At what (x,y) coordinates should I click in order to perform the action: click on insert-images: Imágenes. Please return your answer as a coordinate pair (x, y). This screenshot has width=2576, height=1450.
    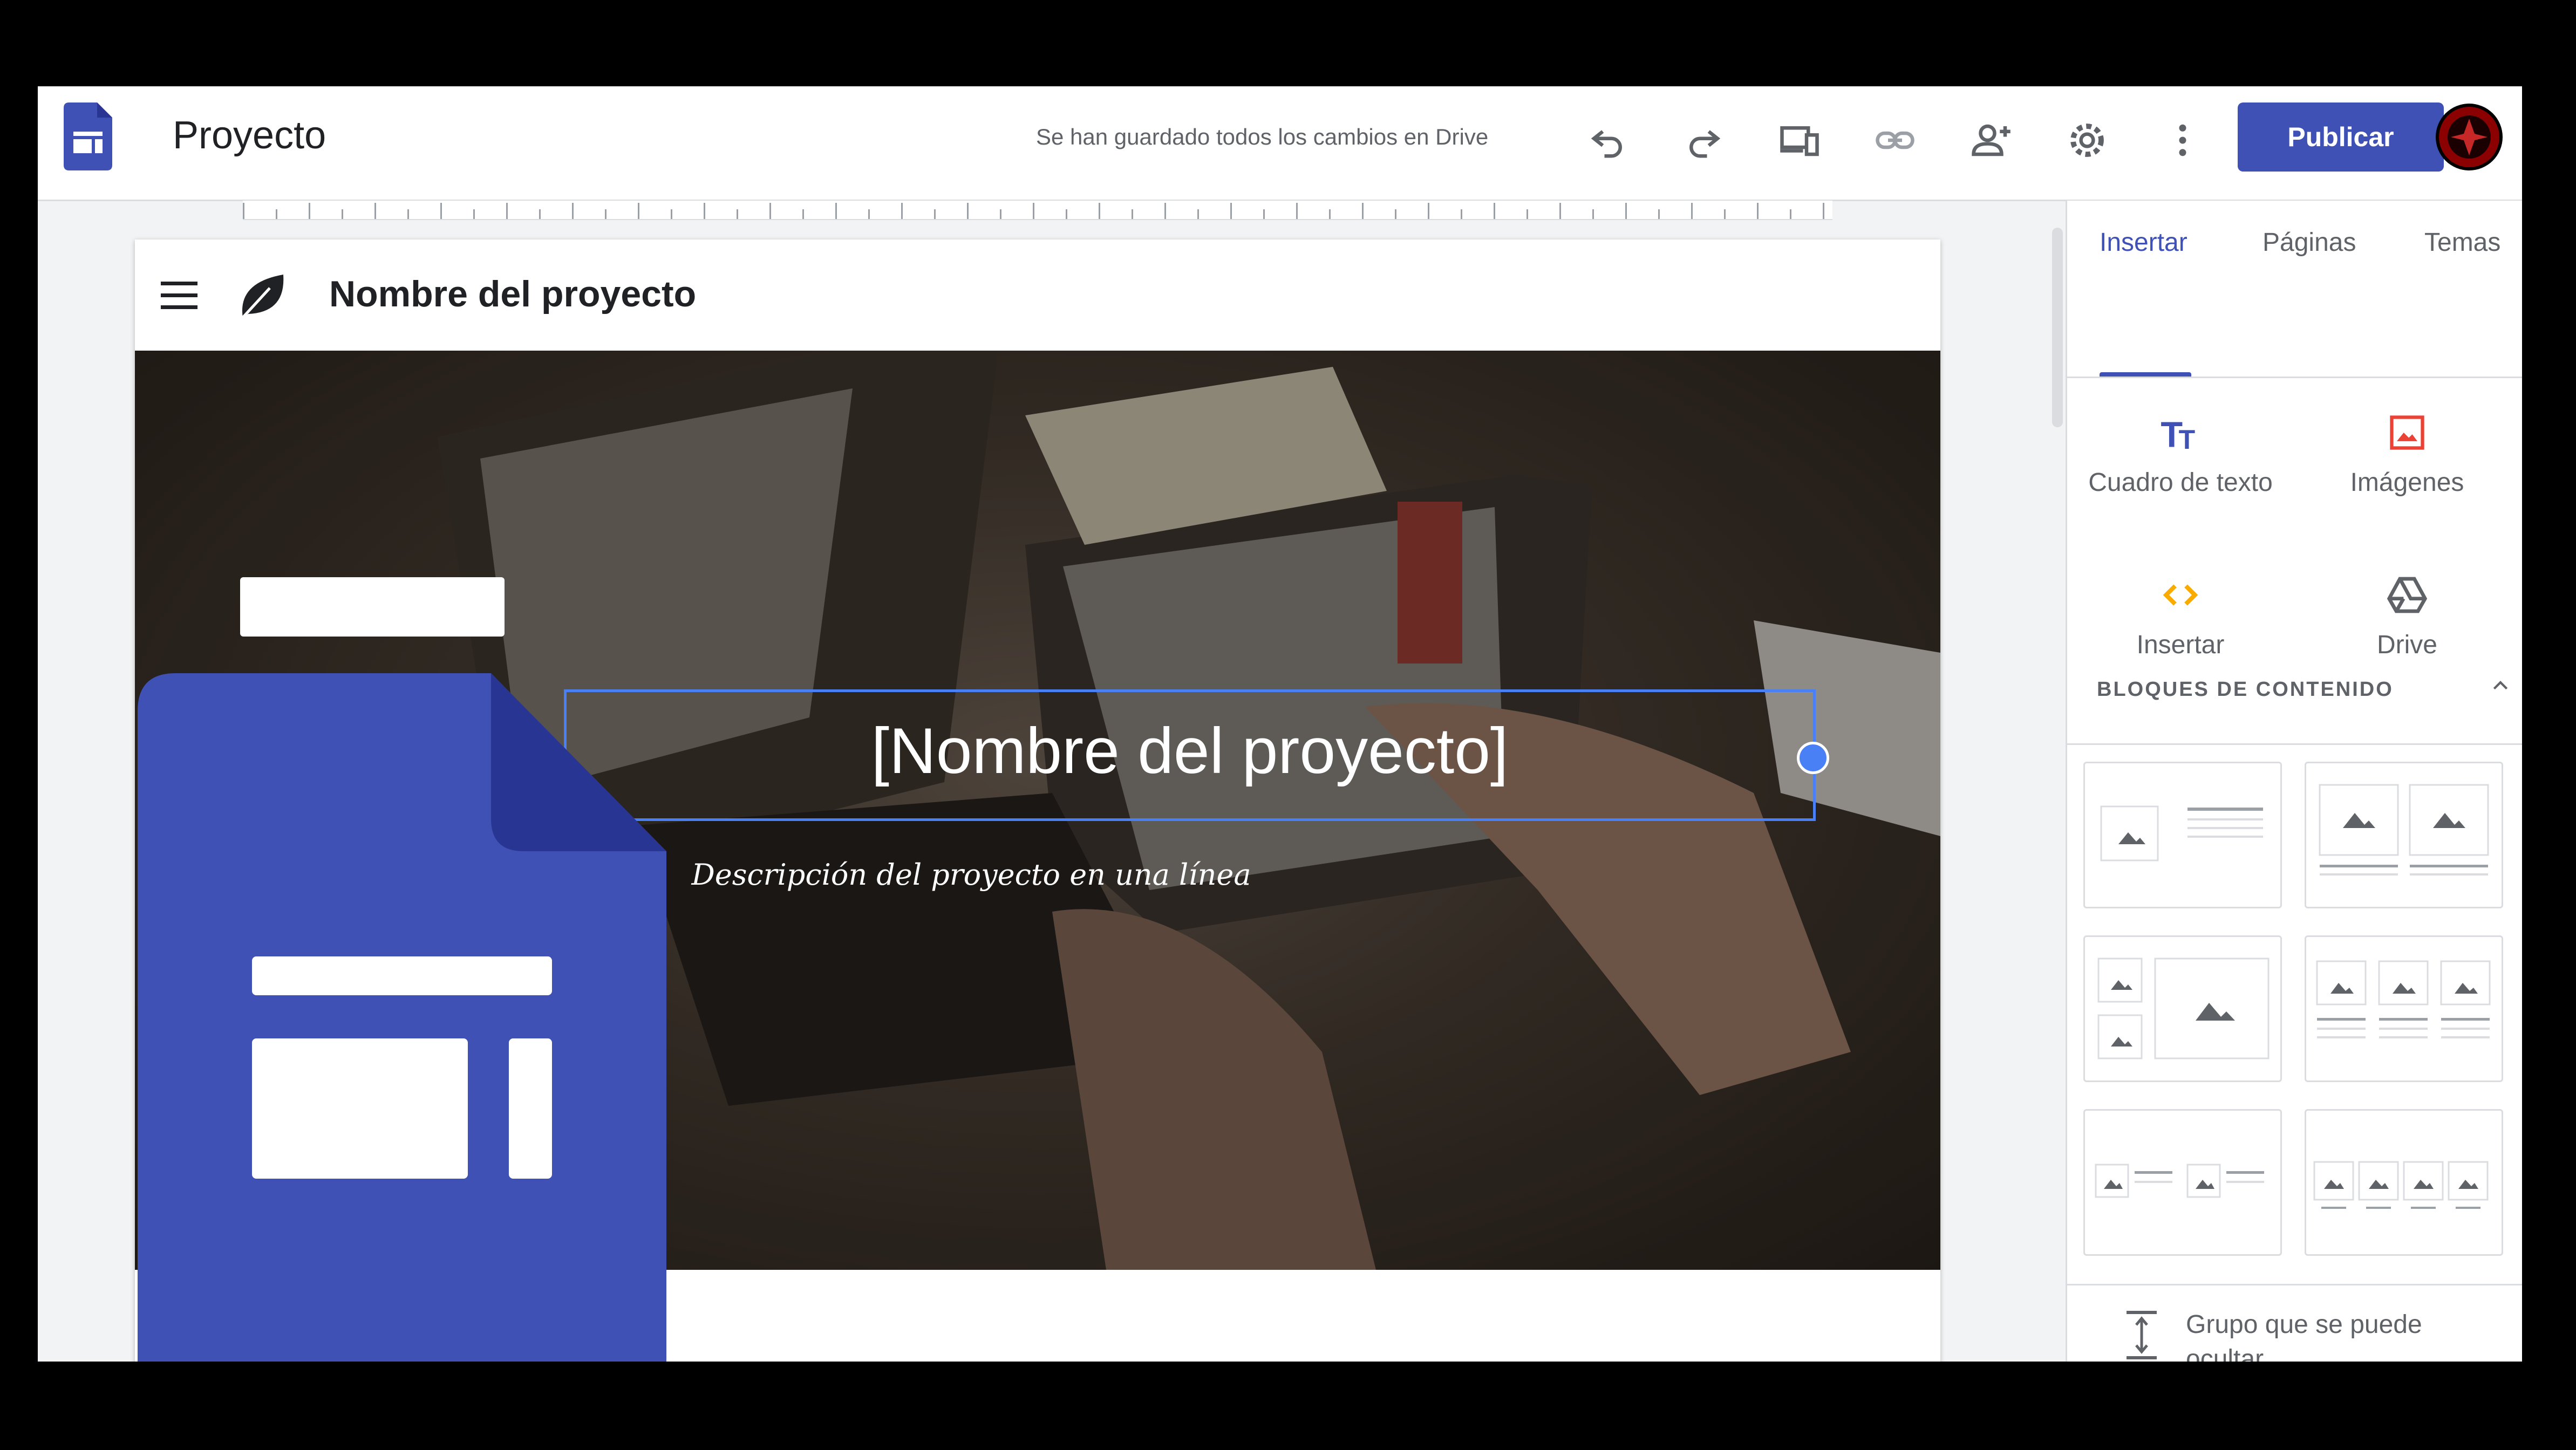
    Looking at the image, I should click on (2407, 453).